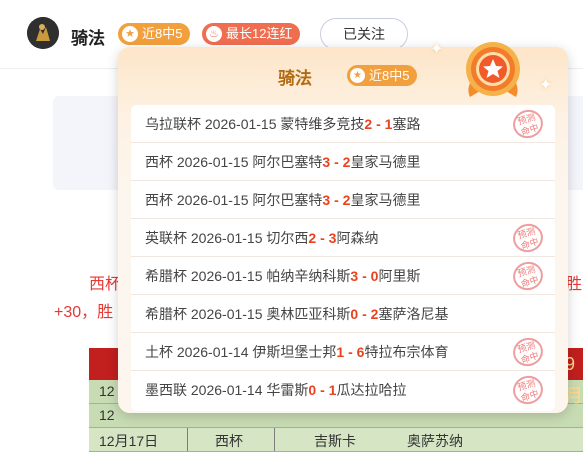 The height and width of the screenshot is (452, 583). What do you see at coordinates (173, 124) in the screenshot?
I see `league: 乌拉联杯` at bounding box center [173, 124].